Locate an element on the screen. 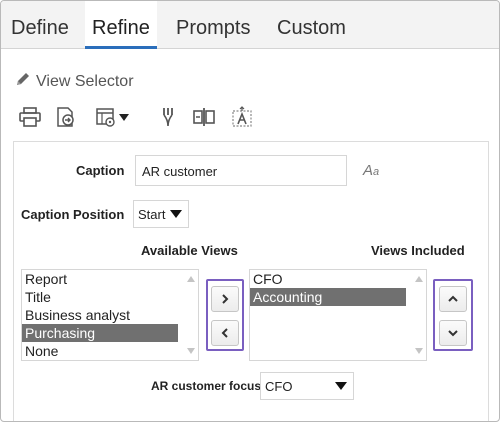 This screenshot has width=500, height=422. pencil-icon is located at coordinates (23, 81).